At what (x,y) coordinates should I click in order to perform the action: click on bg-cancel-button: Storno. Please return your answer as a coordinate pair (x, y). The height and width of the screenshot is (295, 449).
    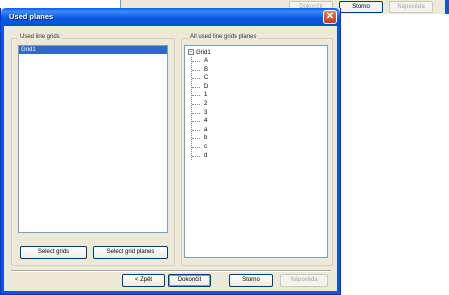
    Looking at the image, I should click on (361, 7).